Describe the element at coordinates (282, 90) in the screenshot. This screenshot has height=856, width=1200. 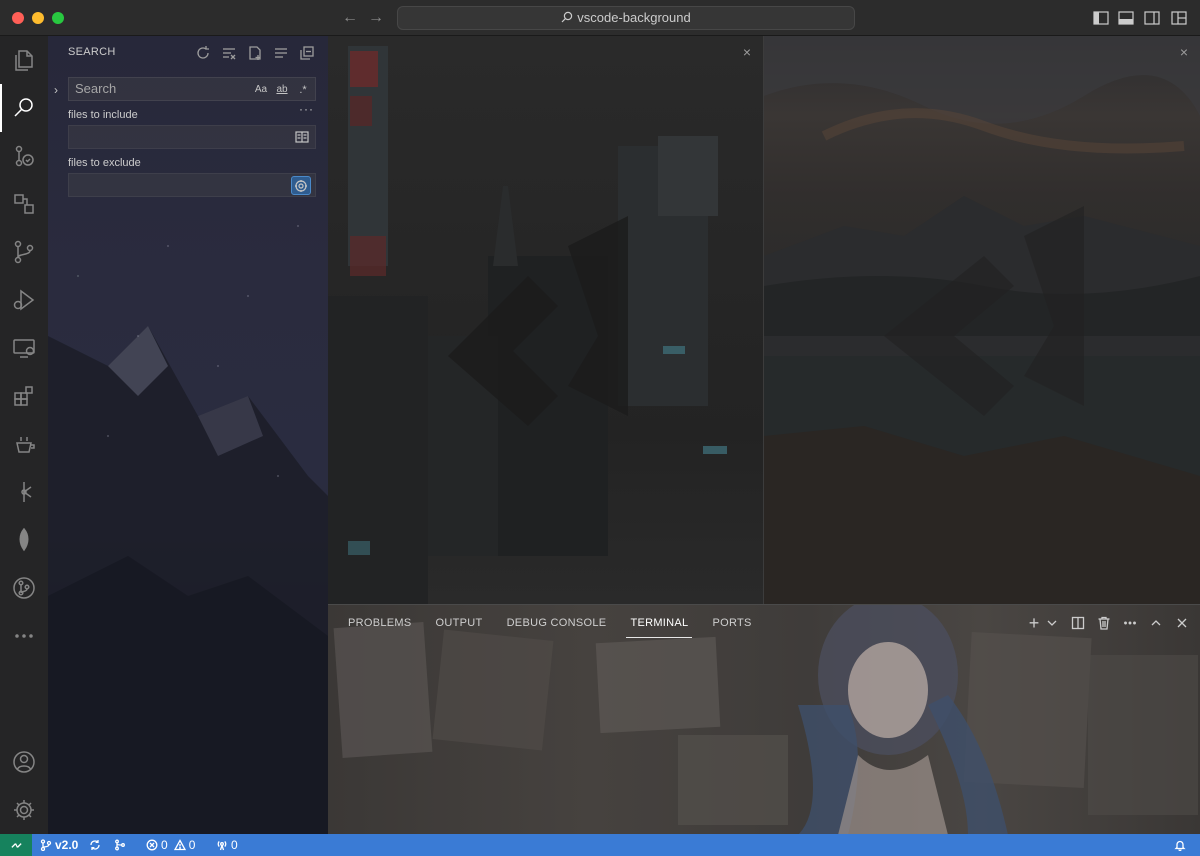
I see `match-whole-word-toggle: ab` at that location.